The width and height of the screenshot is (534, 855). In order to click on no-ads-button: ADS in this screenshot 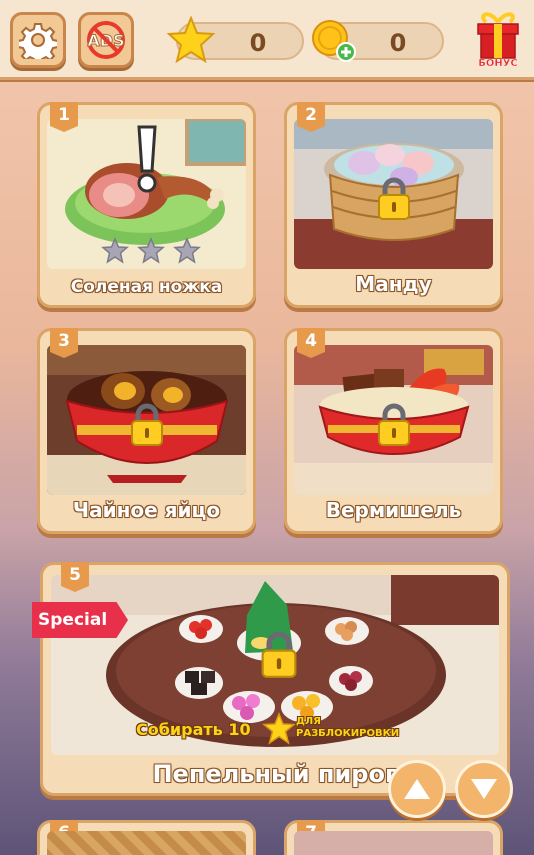, I will do `click(106, 40)`.